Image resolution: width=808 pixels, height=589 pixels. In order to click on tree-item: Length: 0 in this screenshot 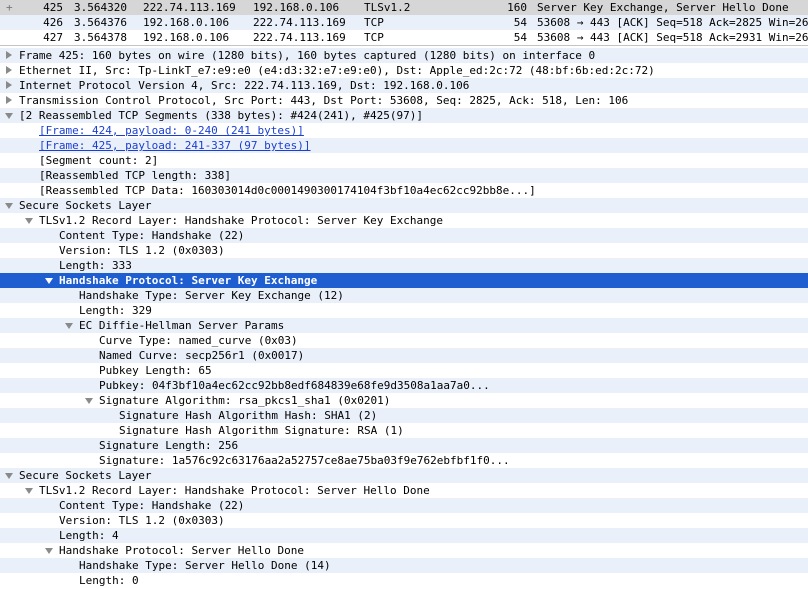, I will do `click(404, 580)`.